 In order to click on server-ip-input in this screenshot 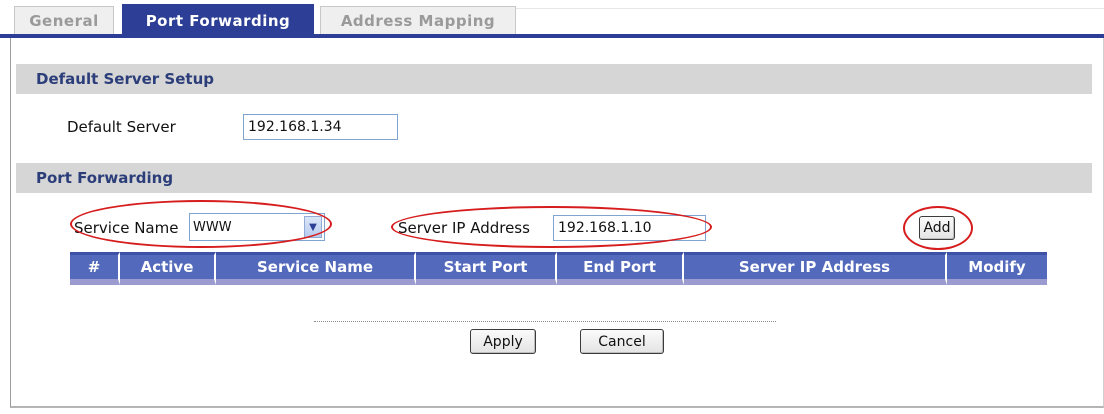, I will do `click(629, 228)`.